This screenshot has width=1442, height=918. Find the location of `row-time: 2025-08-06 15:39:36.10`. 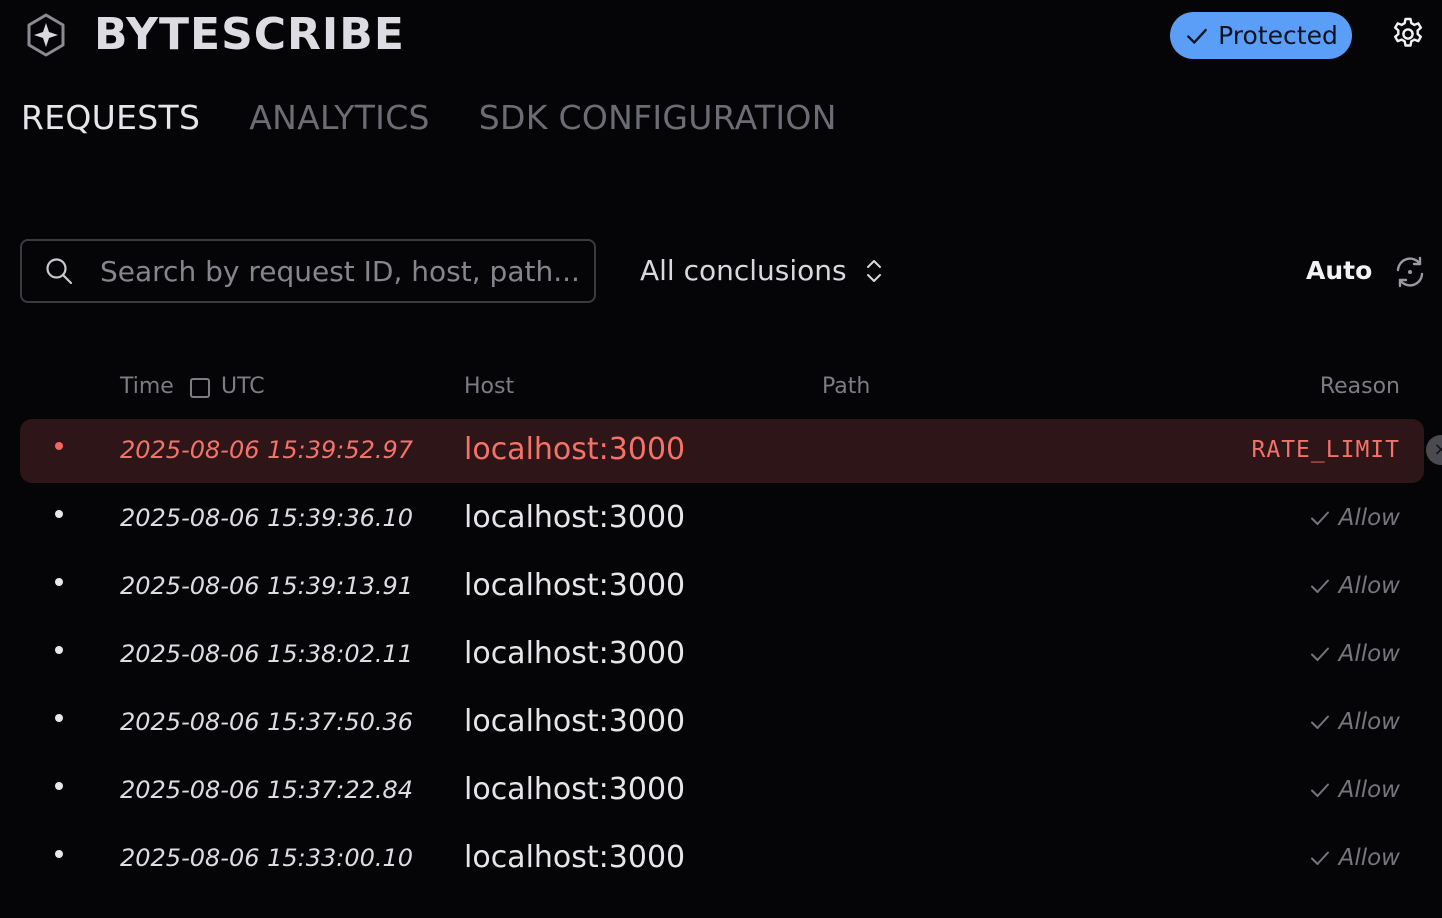

row-time: 2025-08-06 15:39:36.10 is located at coordinates (267, 518).